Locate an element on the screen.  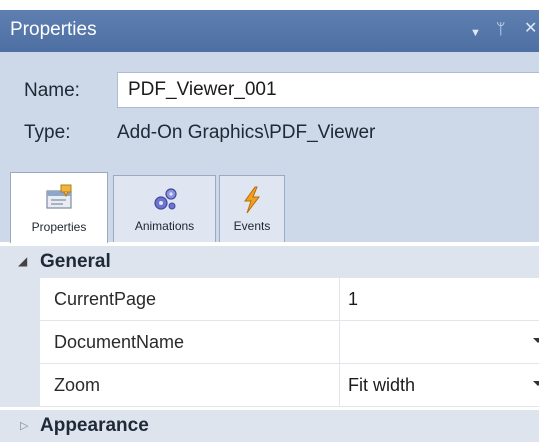
tab-events: Events is located at coordinates (252, 208).